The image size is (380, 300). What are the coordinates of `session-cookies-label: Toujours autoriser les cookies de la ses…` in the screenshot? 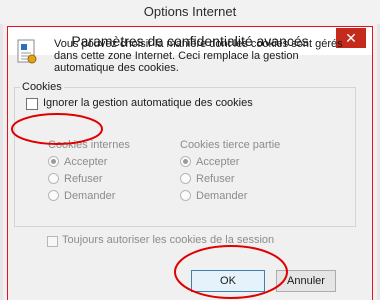 It's located at (168, 240).